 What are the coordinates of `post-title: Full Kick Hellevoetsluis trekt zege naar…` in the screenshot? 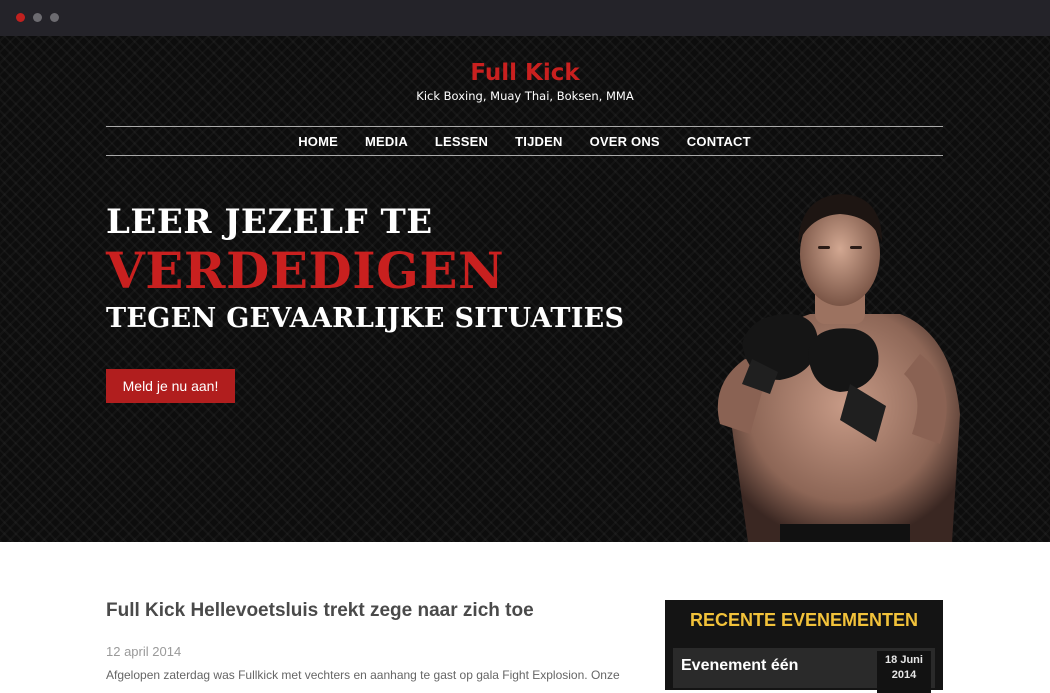 It's located at (320, 611).